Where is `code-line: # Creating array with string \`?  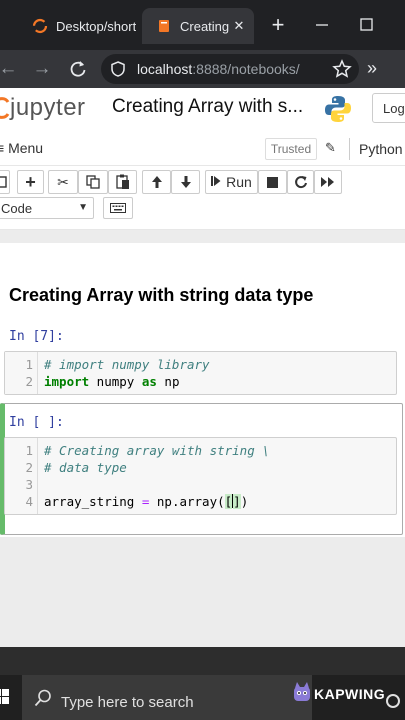 code-line: # Creating array with string \ is located at coordinates (157, 450).